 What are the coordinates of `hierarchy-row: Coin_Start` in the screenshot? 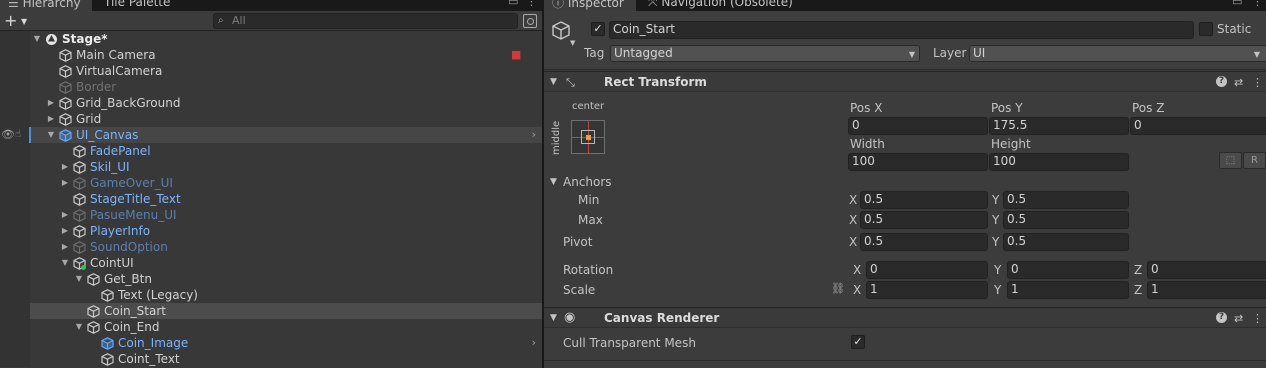 It's located at (271, 311).